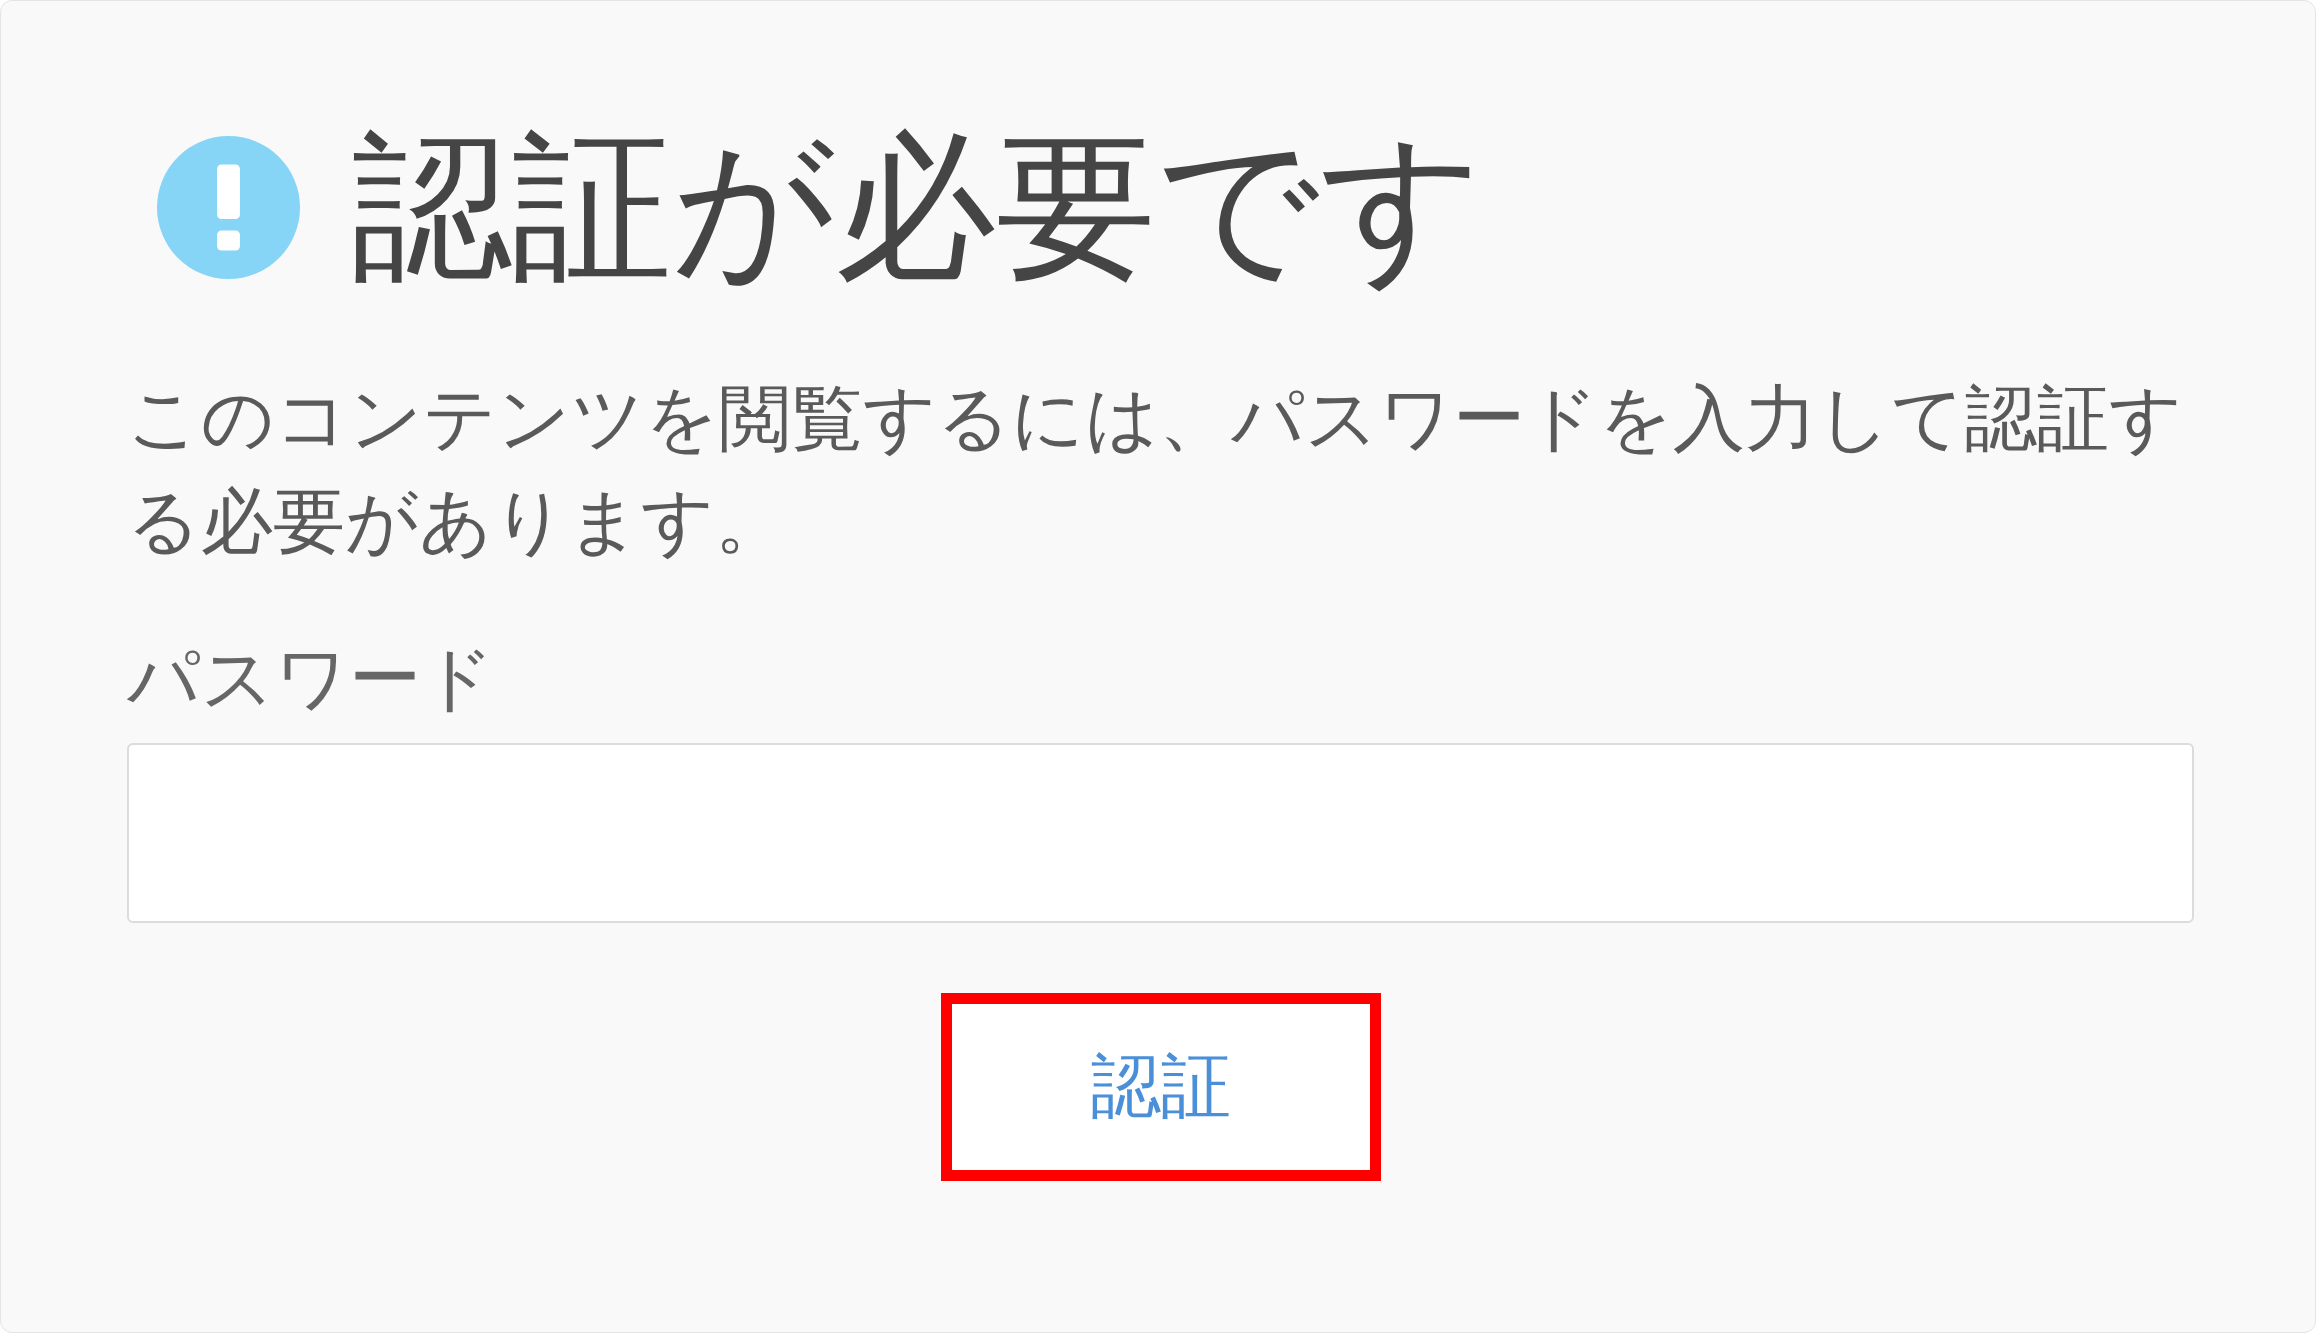 The height and width of the screenshot is (1333, 2316). Describe the element at coordinates (311, 678) in the screenshot. I see `password-label: パスワード` at that location.